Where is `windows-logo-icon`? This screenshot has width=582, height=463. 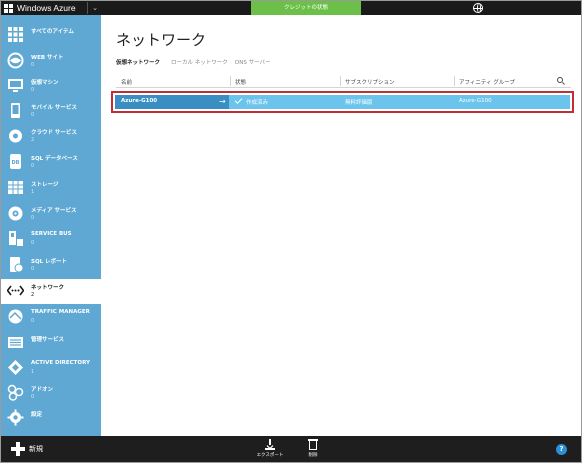
windows-logo-icon is located at coordinates (8, 8).